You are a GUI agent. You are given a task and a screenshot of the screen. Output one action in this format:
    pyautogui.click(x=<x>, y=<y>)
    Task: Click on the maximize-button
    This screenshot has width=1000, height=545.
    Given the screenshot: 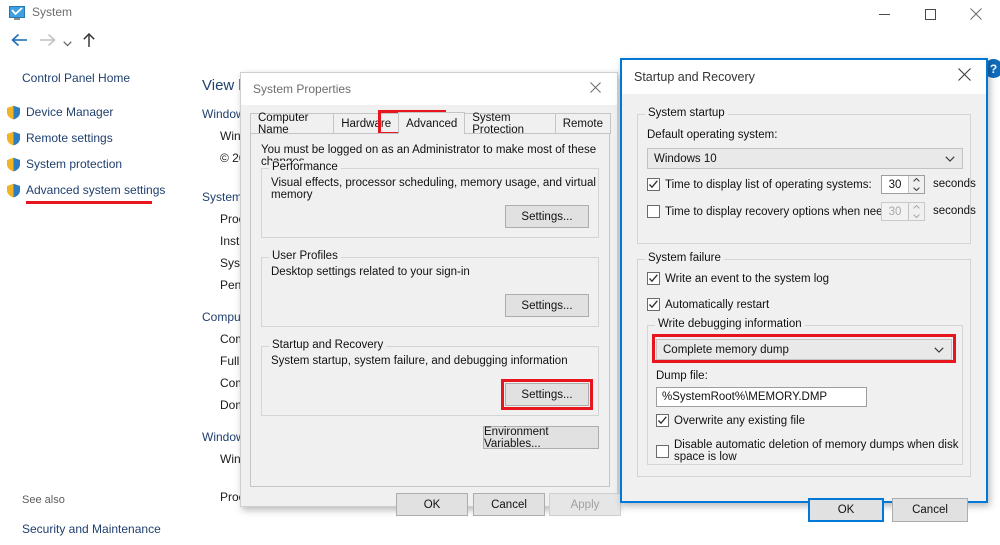 What is the action you would take?
    pyautogui.click(x=930, y=14)
    